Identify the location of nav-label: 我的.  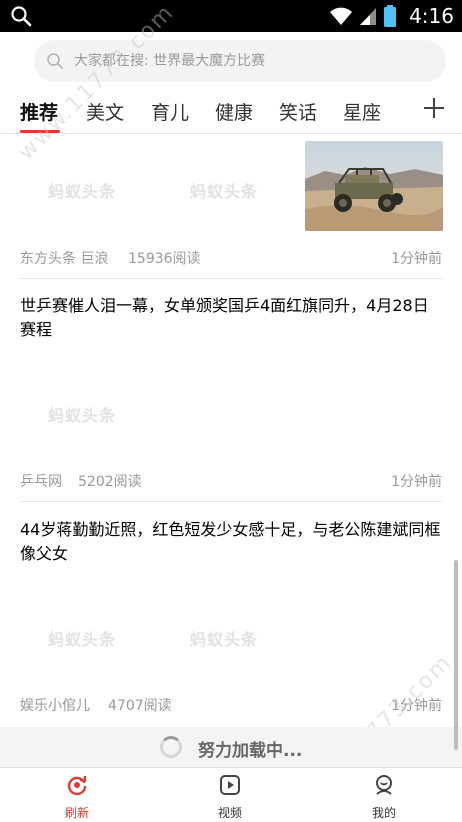
(383, 813).